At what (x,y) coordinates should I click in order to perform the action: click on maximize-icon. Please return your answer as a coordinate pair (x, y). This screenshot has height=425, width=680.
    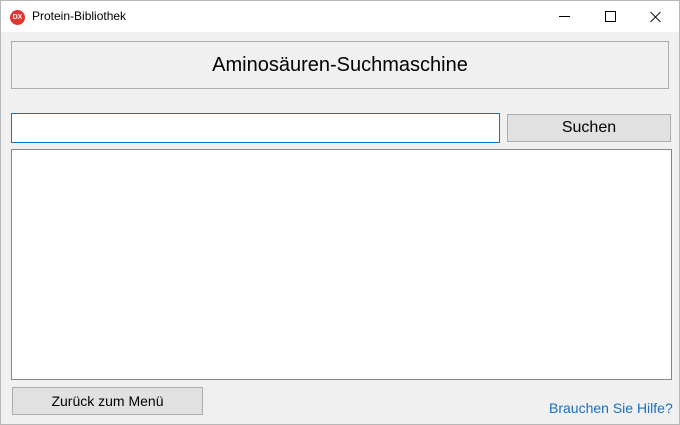
    Looking at the image, I should click on (610, 16).